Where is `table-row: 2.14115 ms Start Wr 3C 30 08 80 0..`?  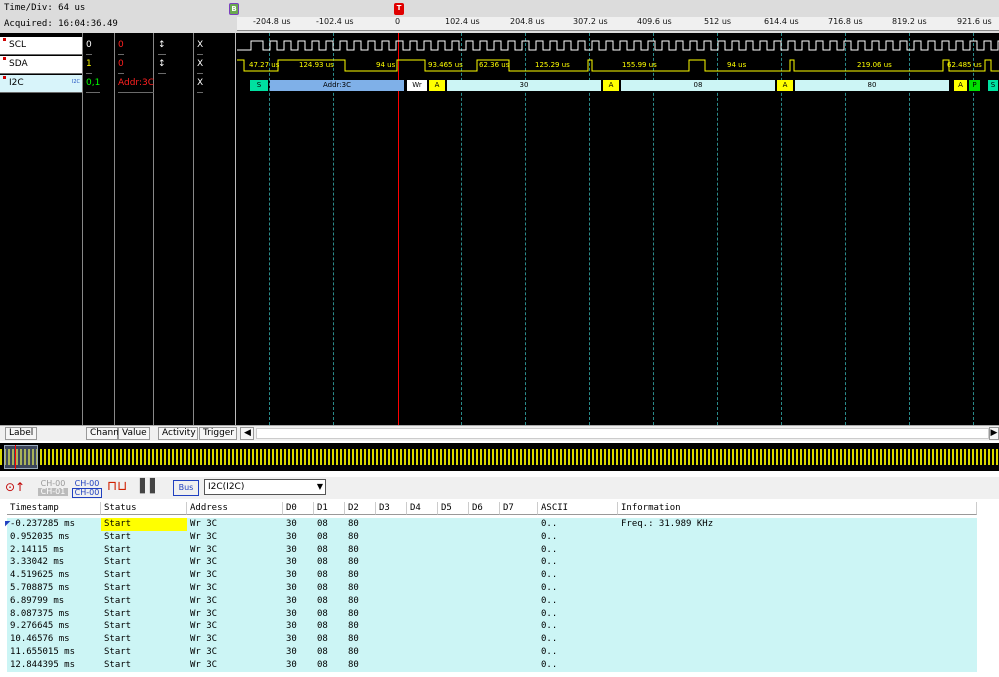
table-row: 2.14115 ms Start Wr 3C 30 08 80 0.. is located at coordinates (492, 550).